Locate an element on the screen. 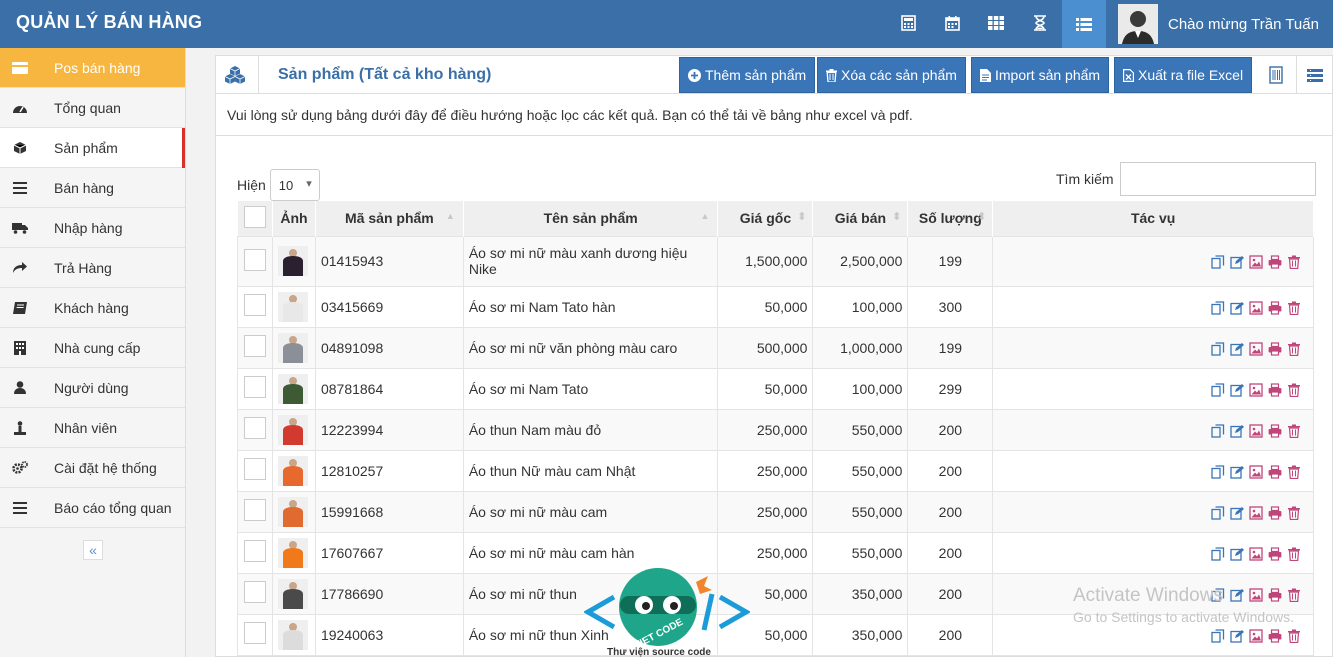 Image resolution: width=1333 pixels, height=657 pixels. app-brand: QUẢN LÝ BÁN HÀNG is located at coordinates (109, 22).